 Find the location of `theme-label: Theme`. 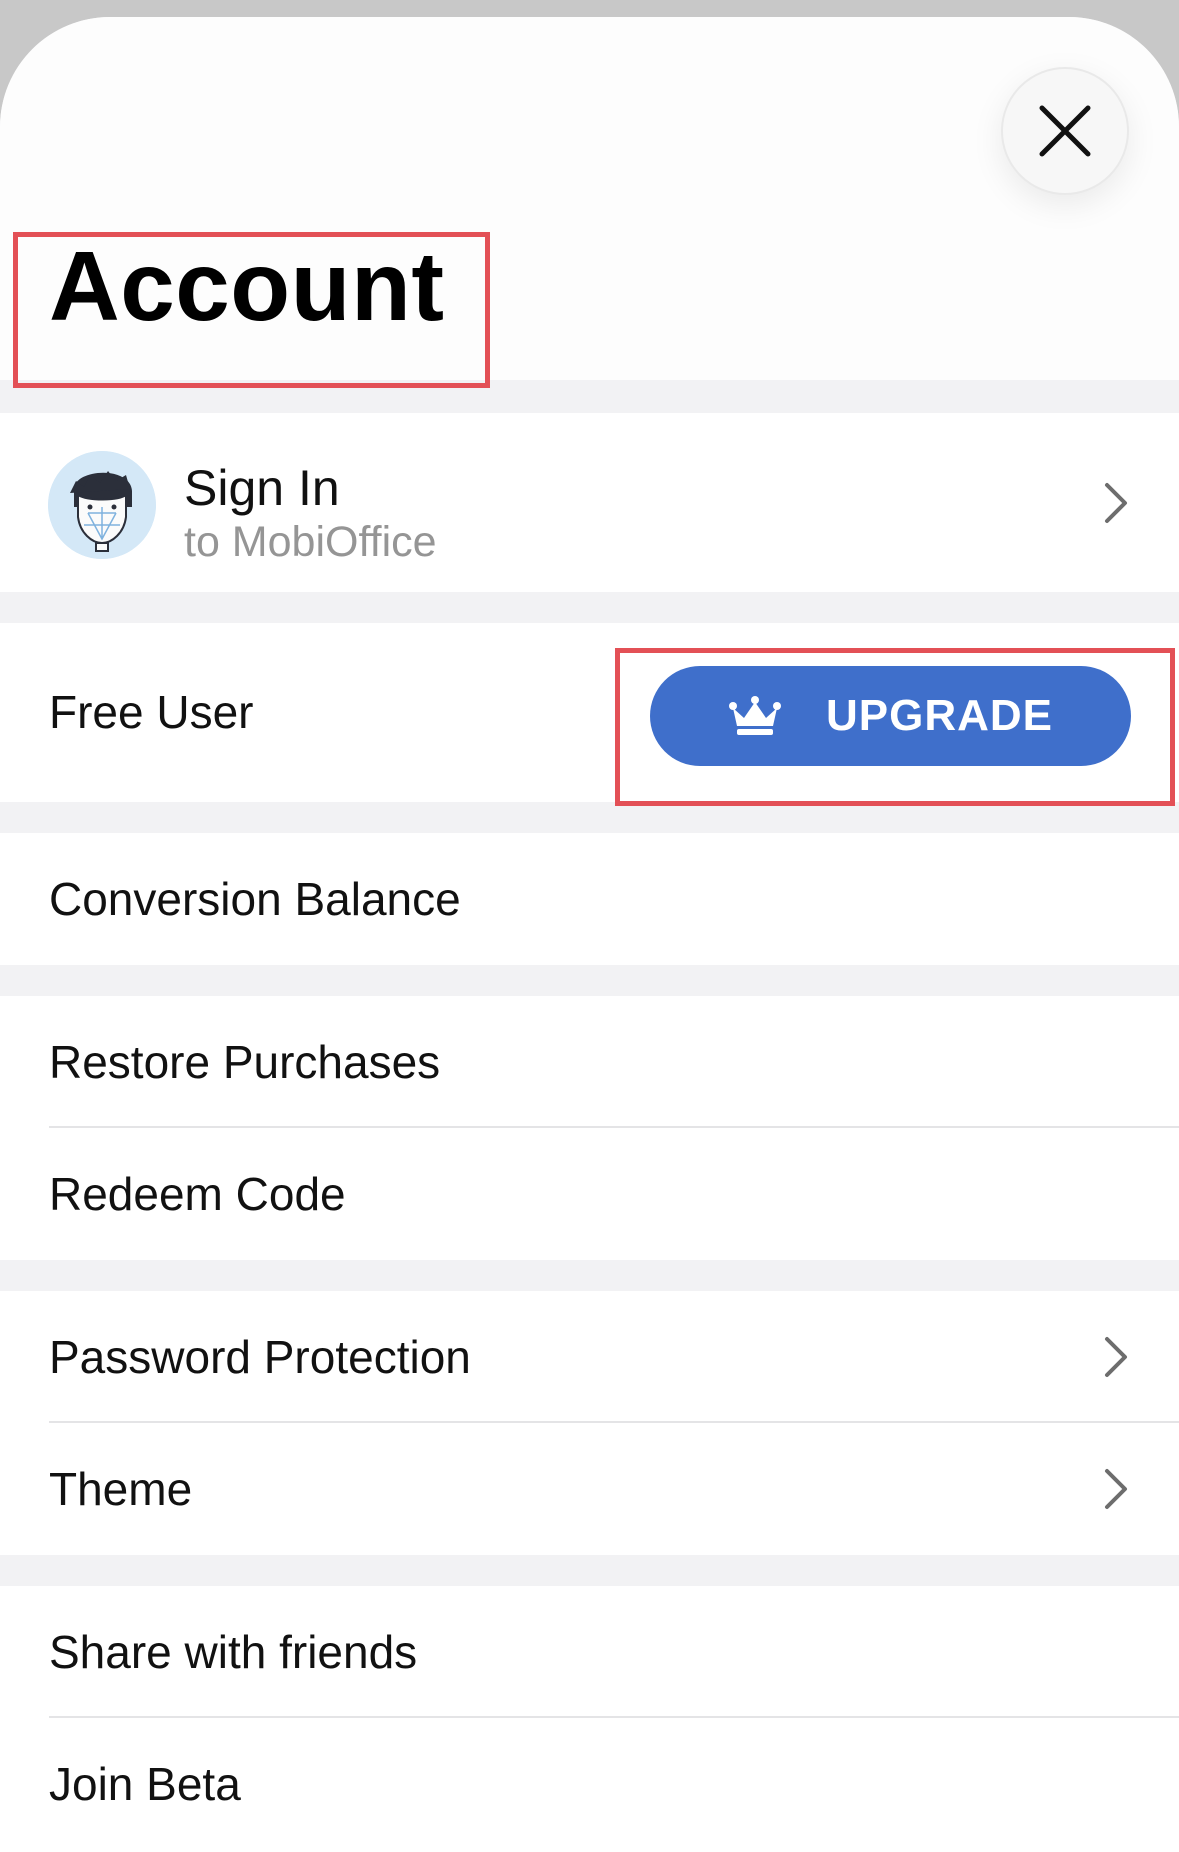

theme-label: Theme is located at coordinates (121, 1489).